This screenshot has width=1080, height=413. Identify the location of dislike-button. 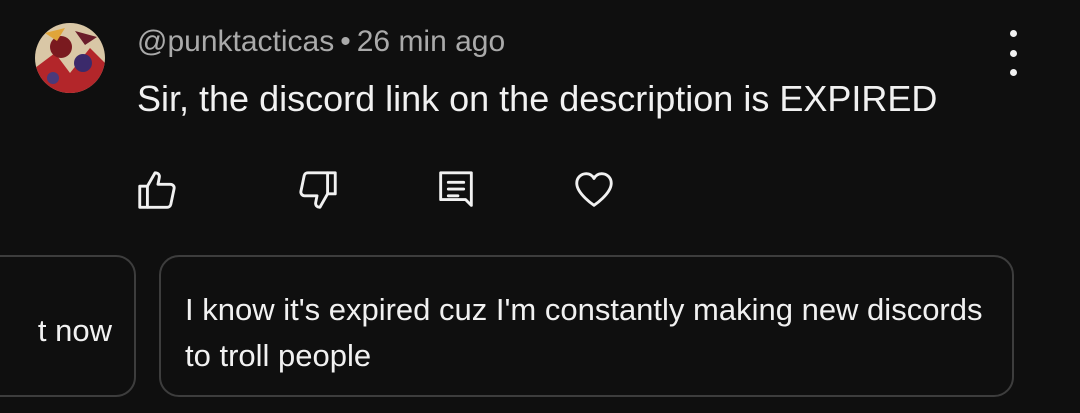
(318, 190).